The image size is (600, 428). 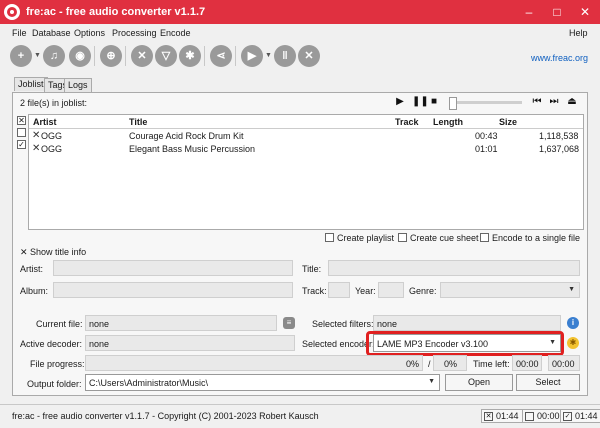 I want to click on time-selected: ✓ 01:44, so click(x=580, y=416).